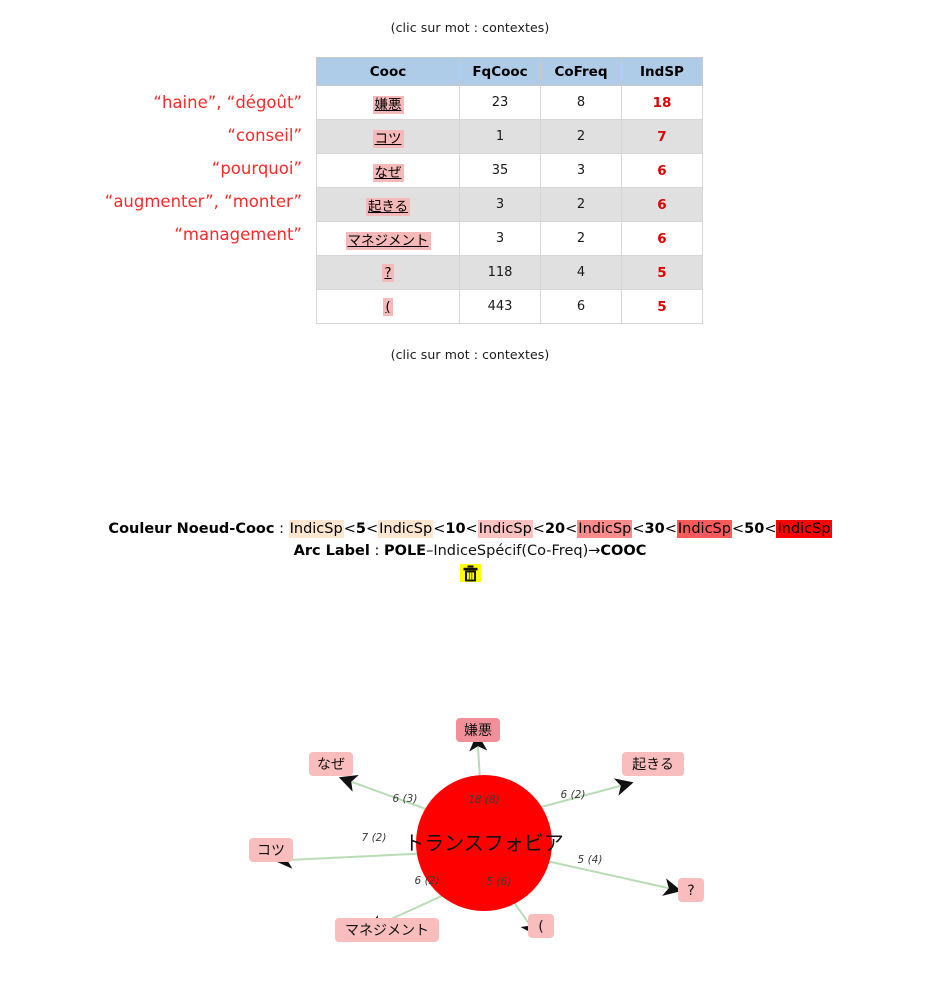  Describe the element at coordinates (704, 529) in the screenshot. I see `indicsp-swatch-4: IndicSp` at that location.